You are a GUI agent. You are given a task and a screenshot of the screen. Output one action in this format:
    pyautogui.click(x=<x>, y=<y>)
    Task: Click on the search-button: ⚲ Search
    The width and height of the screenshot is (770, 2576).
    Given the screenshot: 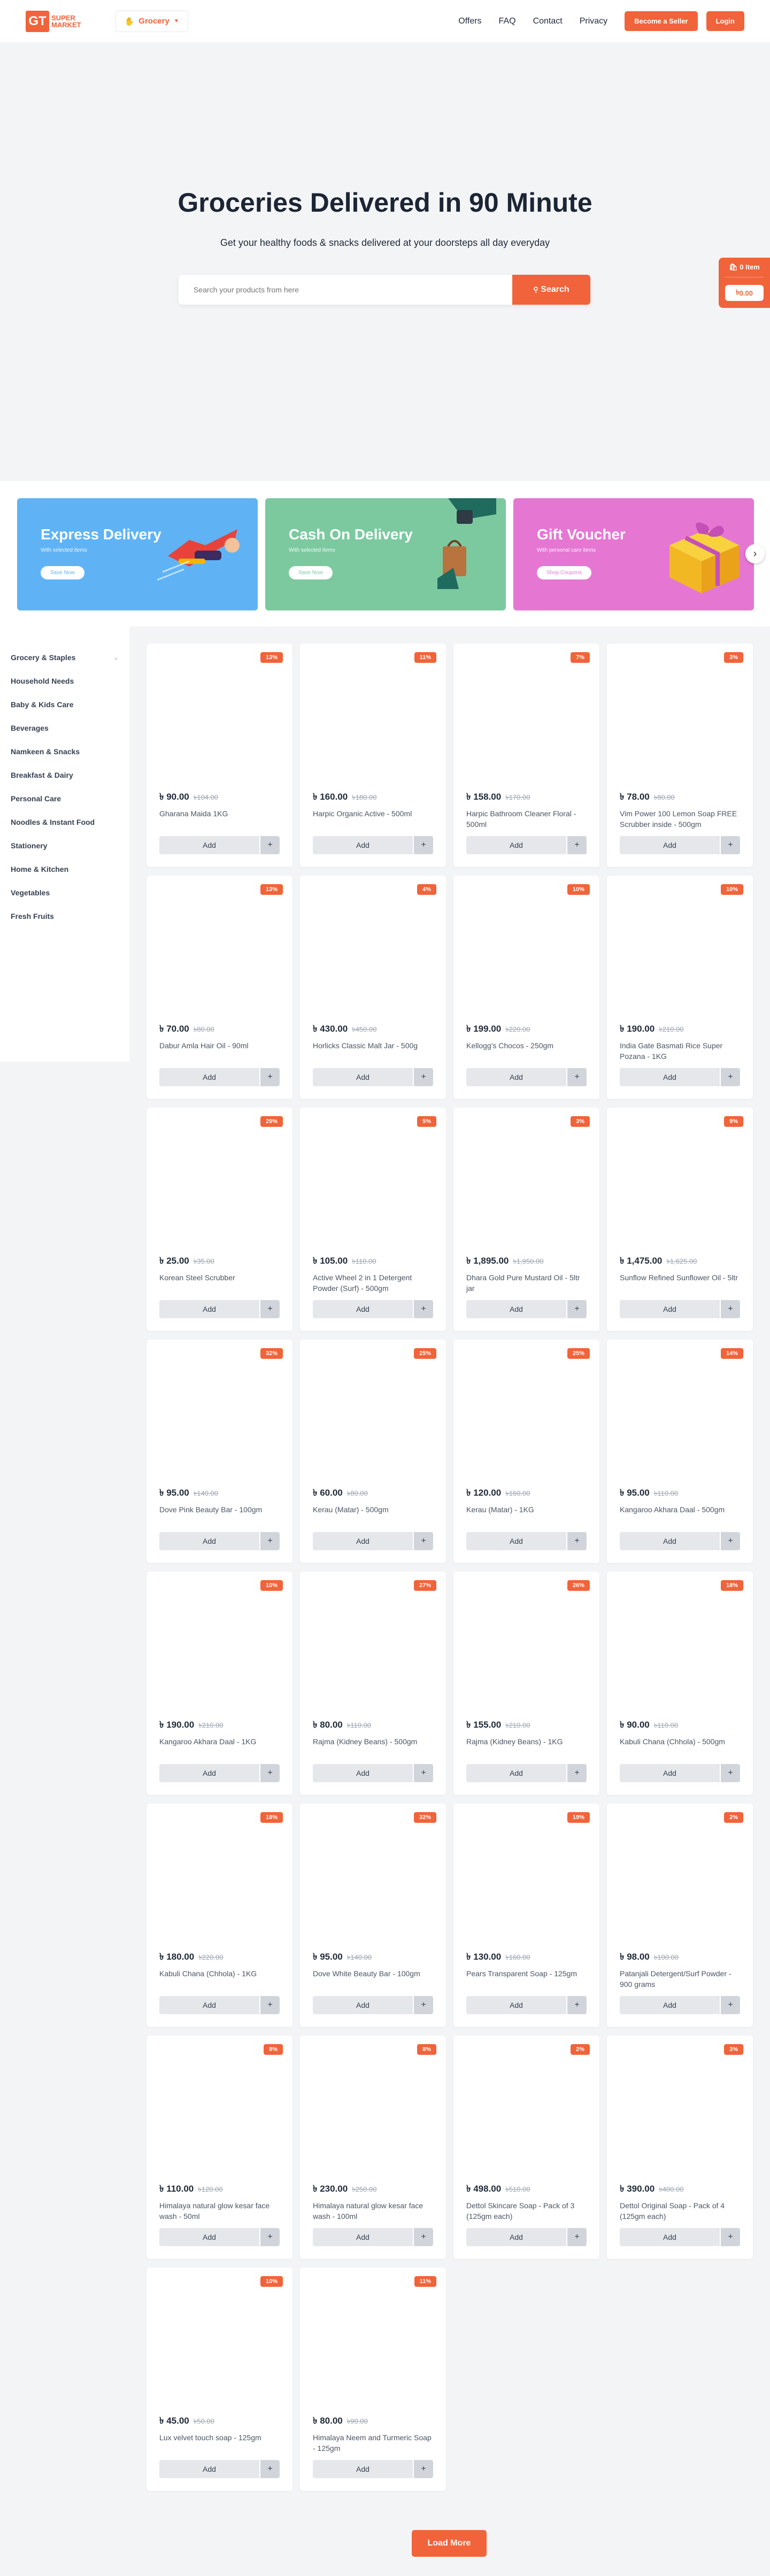 What is the action you would take?
    pyautogui.click(x=551, y=290)
    